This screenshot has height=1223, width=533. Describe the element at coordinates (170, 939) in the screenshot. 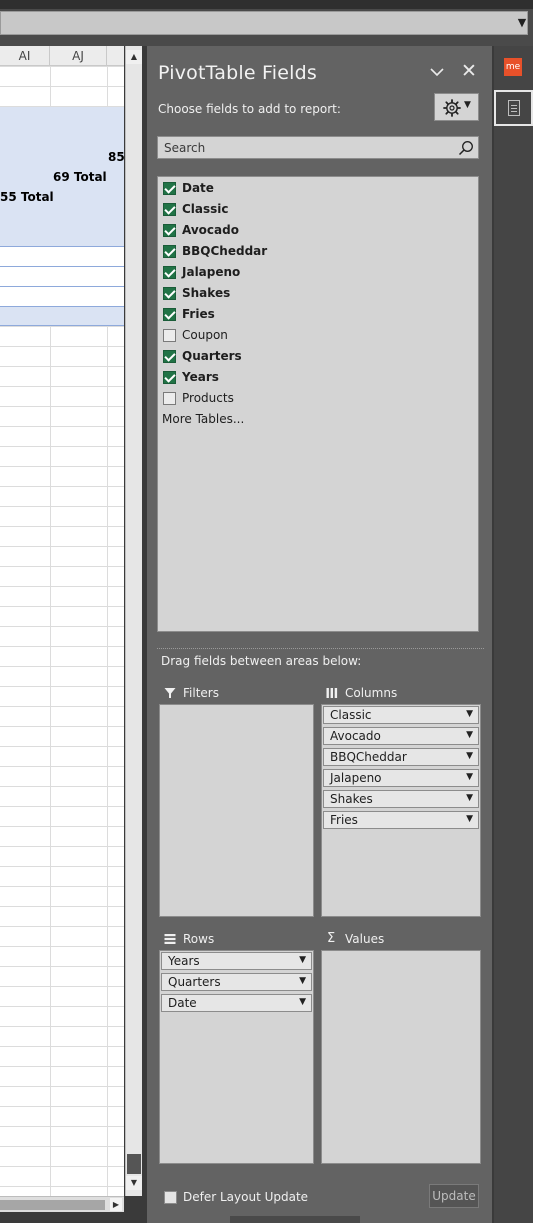

I see `rows-icon` at that location.